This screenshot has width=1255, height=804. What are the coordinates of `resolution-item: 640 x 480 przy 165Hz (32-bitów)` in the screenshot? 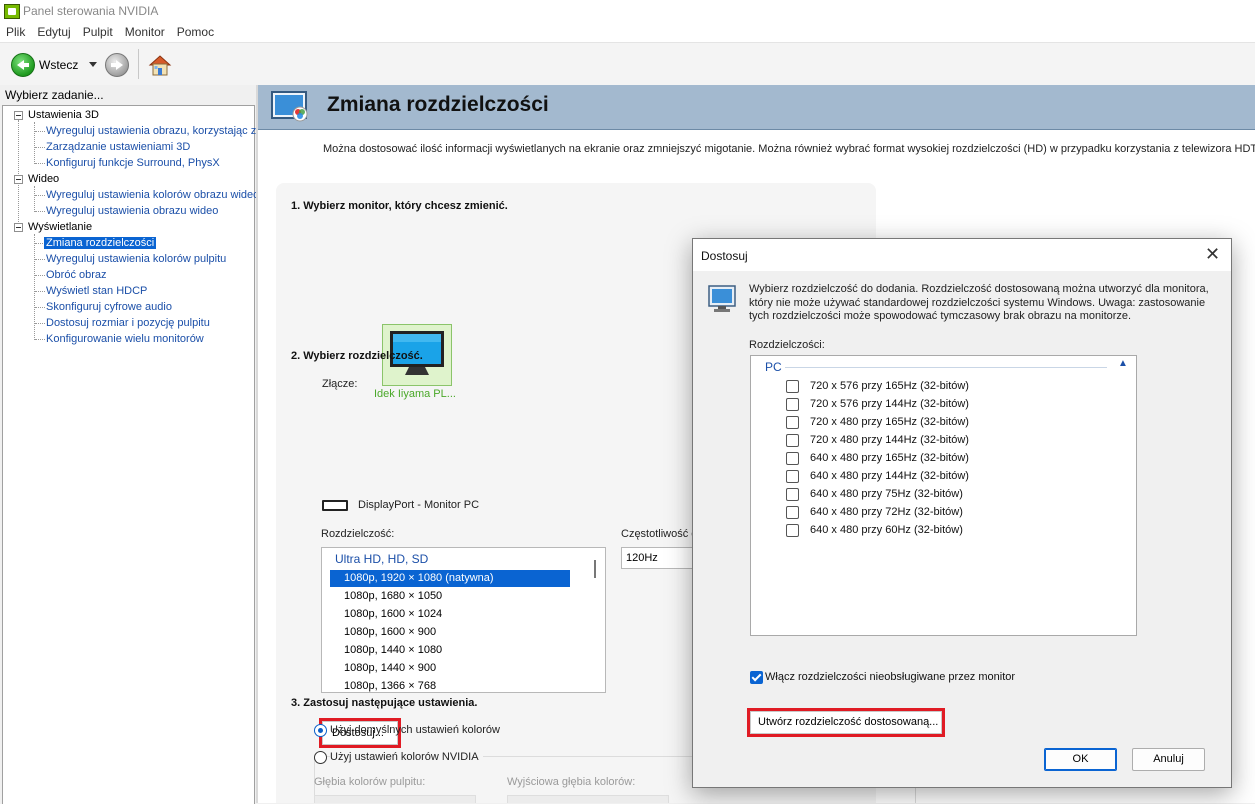 It's located at (889, 458).